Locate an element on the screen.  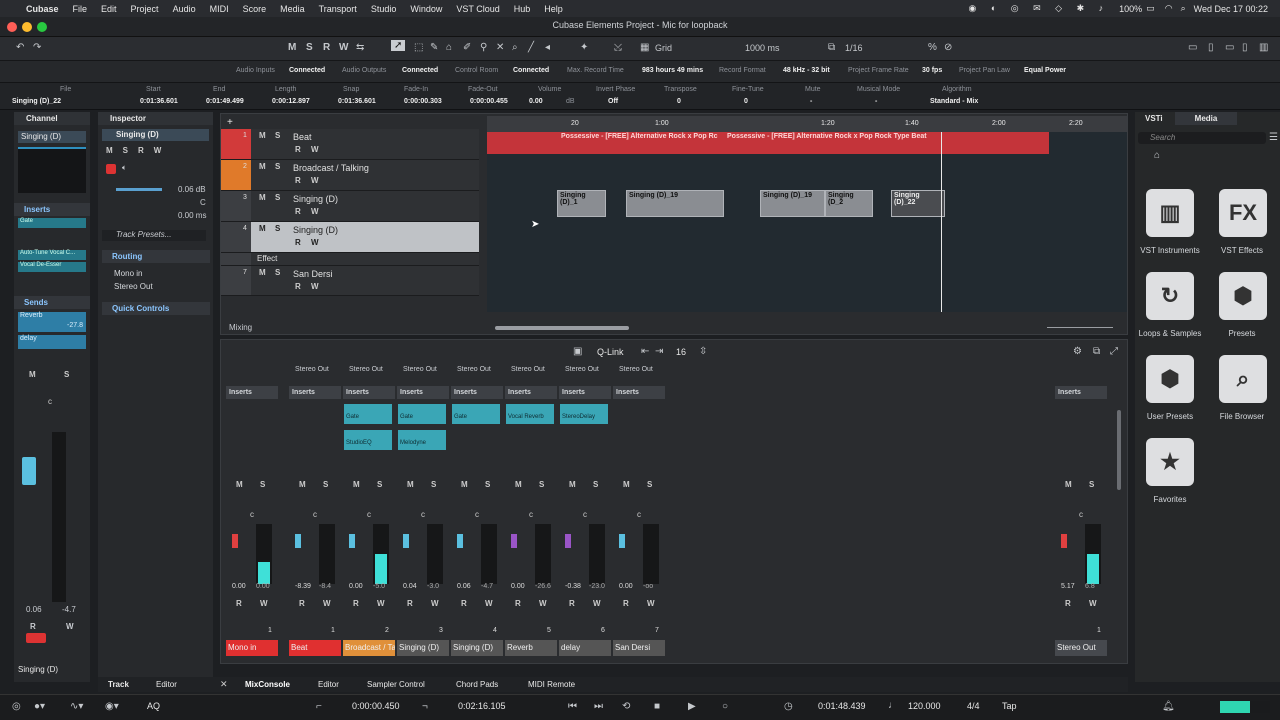
mute-tool-icon: ✕ is located at coordinates (500, 47).